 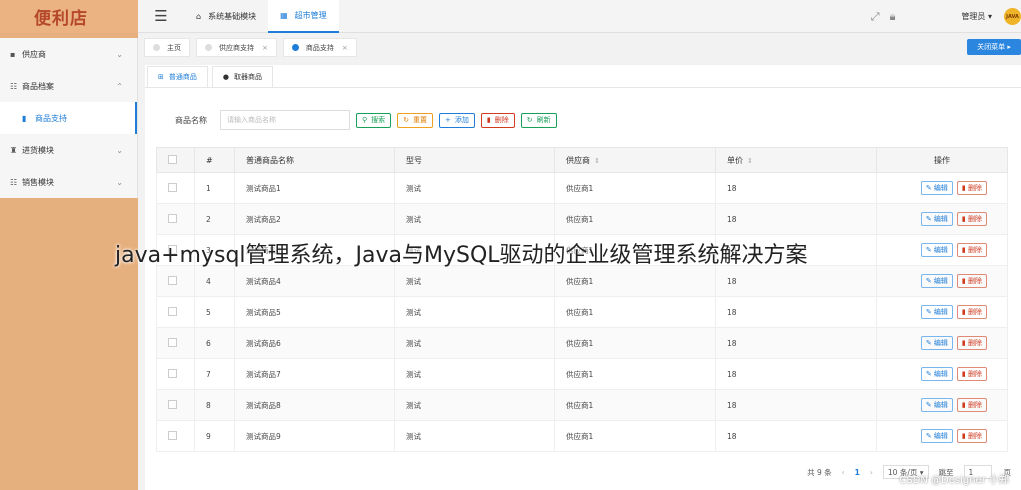 I want to click on sidebar-item-goods-support: ▮ 商品支持, so click(x=68, y=118).